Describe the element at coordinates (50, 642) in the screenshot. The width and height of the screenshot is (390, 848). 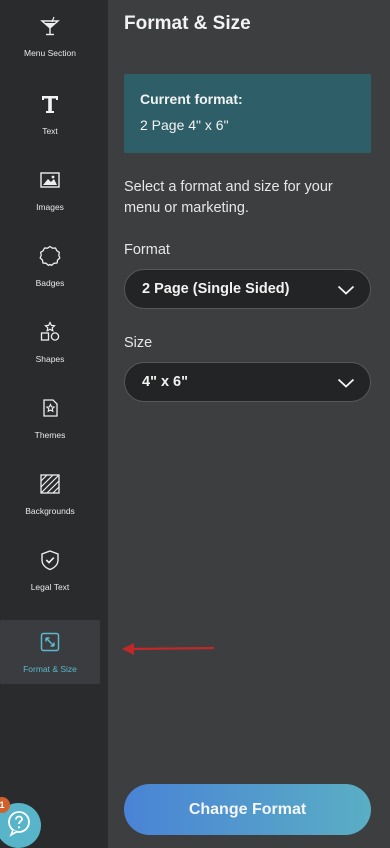
I see `resize-arrows-icon` at that location.